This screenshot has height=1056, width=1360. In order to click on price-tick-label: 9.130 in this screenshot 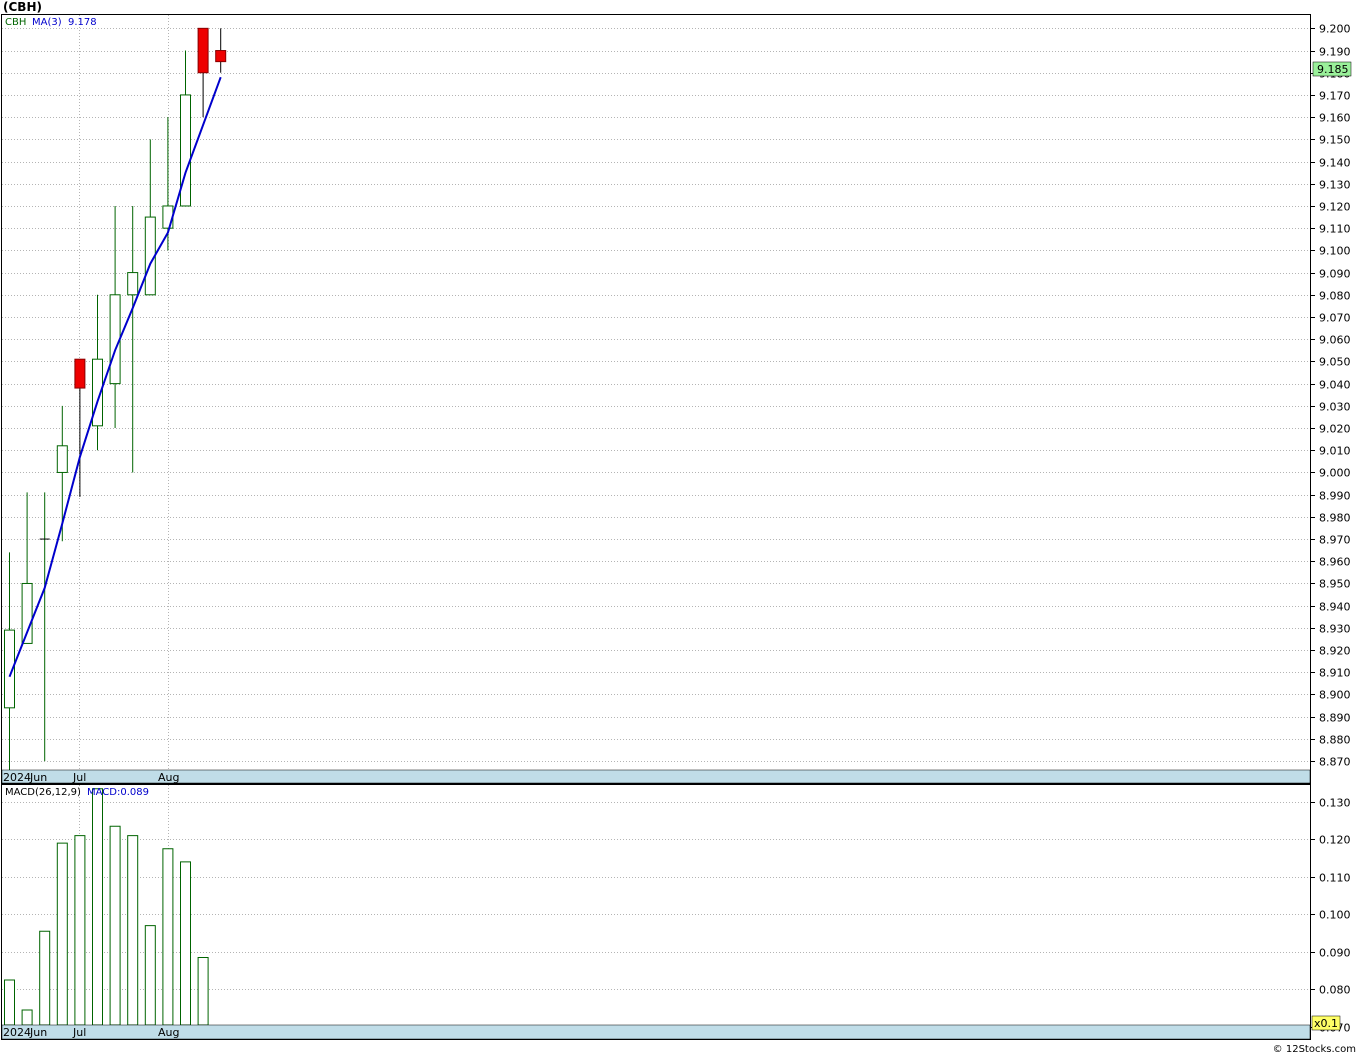, I will do `click(1335, 185)`.